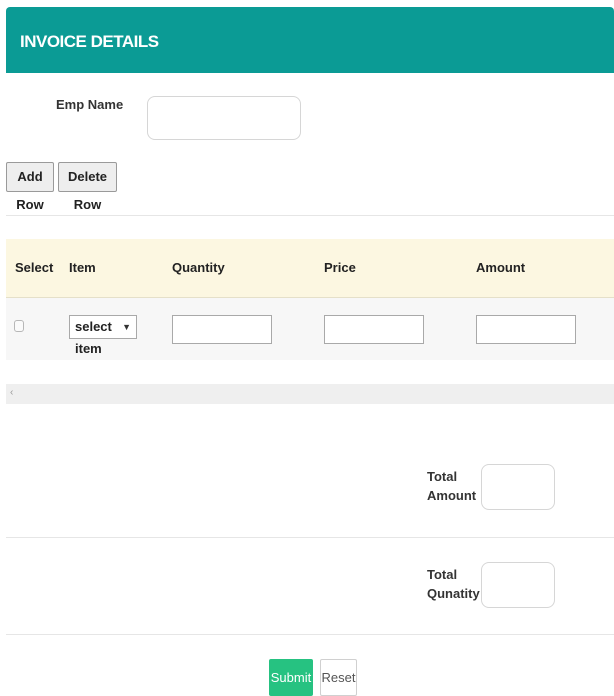  What do you see at coordinates (452, 495) in the screenshot?
I see `total-amount-label-line2: Amount` at bounding box center [452, 495].